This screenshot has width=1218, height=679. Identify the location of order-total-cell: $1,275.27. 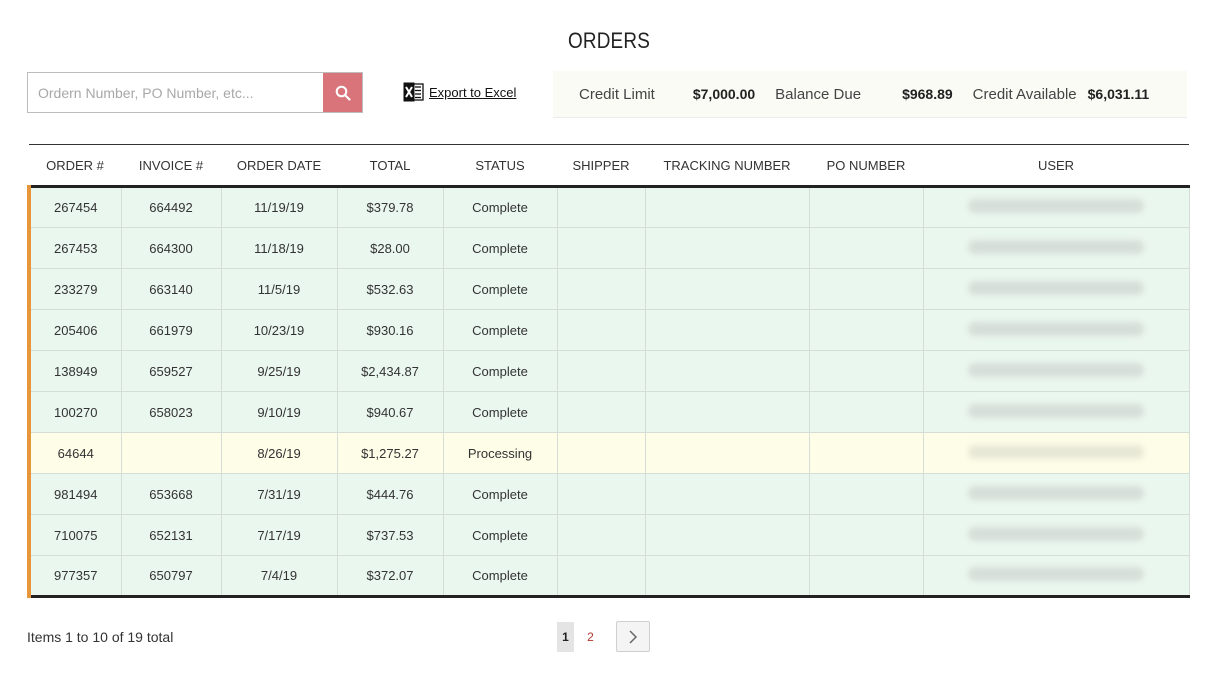
(390, 453).